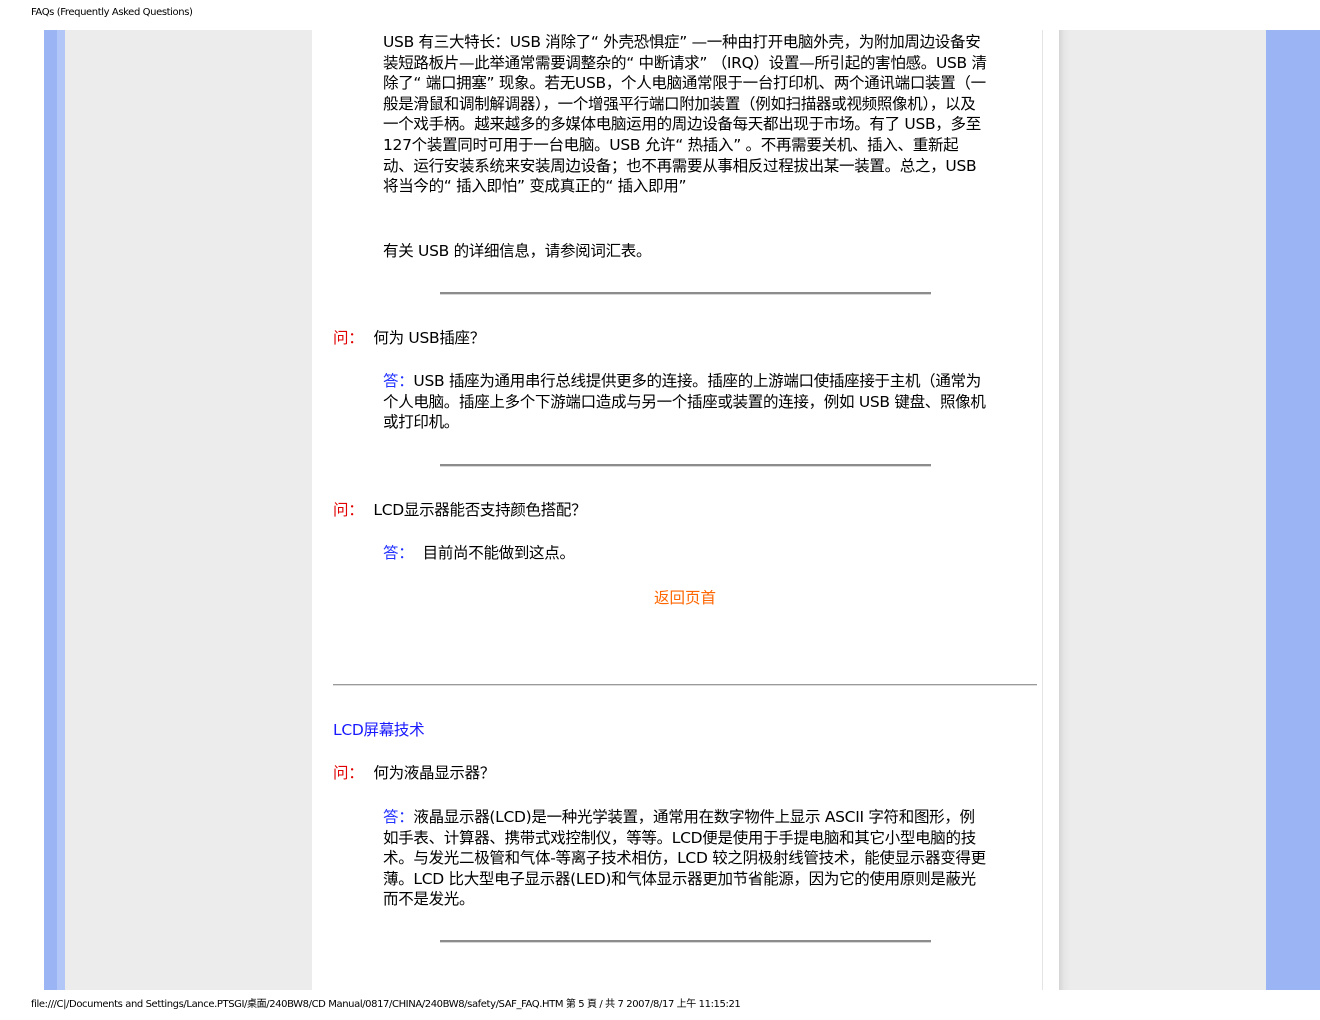 This screenshot has width=1320, height=1020. Describe the element at coordinates (517, 251) in the screenshot. I see `usb-more-info-text: 有关 USB 的详细信息，请参阅词汇表。` at that location.